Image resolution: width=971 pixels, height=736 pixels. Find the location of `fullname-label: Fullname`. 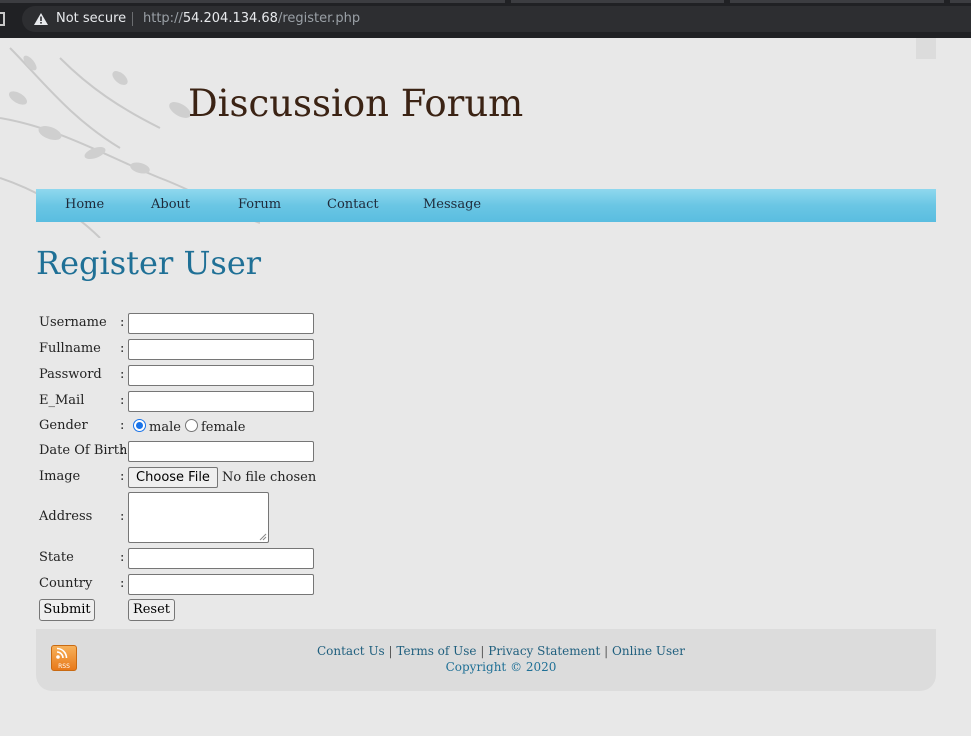

fullname-label: Fullname is located at coordinates (70, 348).